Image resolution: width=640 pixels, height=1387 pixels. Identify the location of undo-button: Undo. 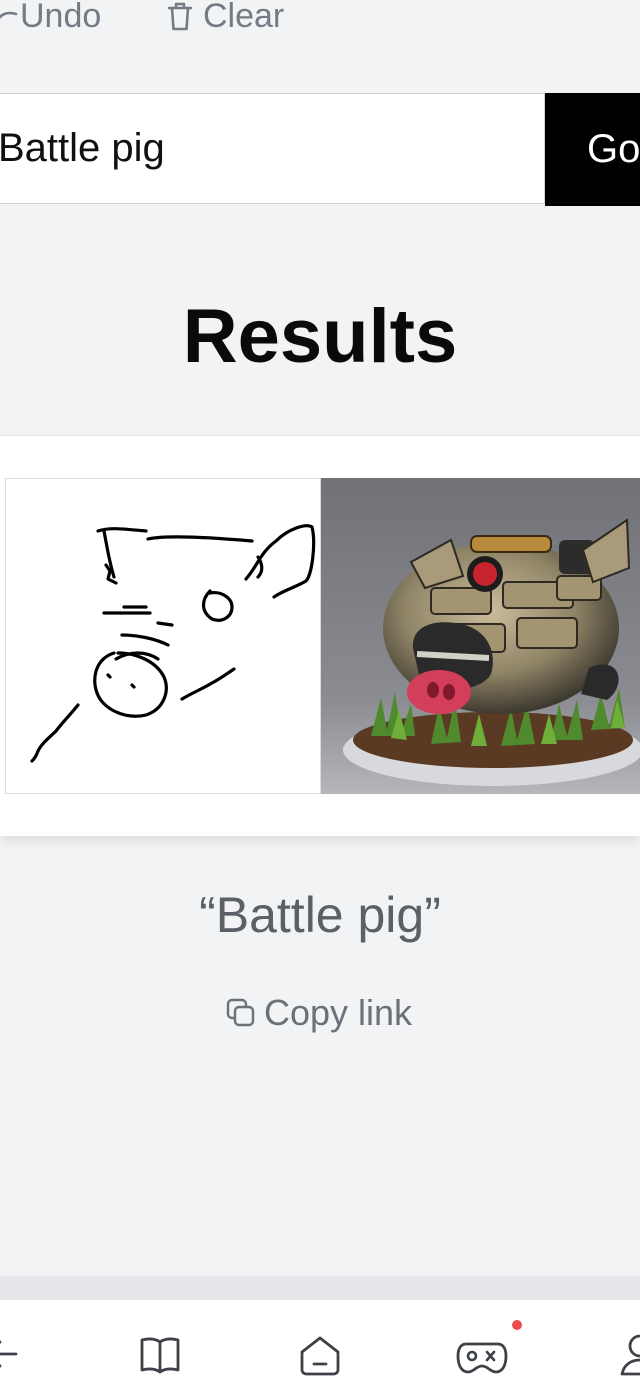
(50, 19).